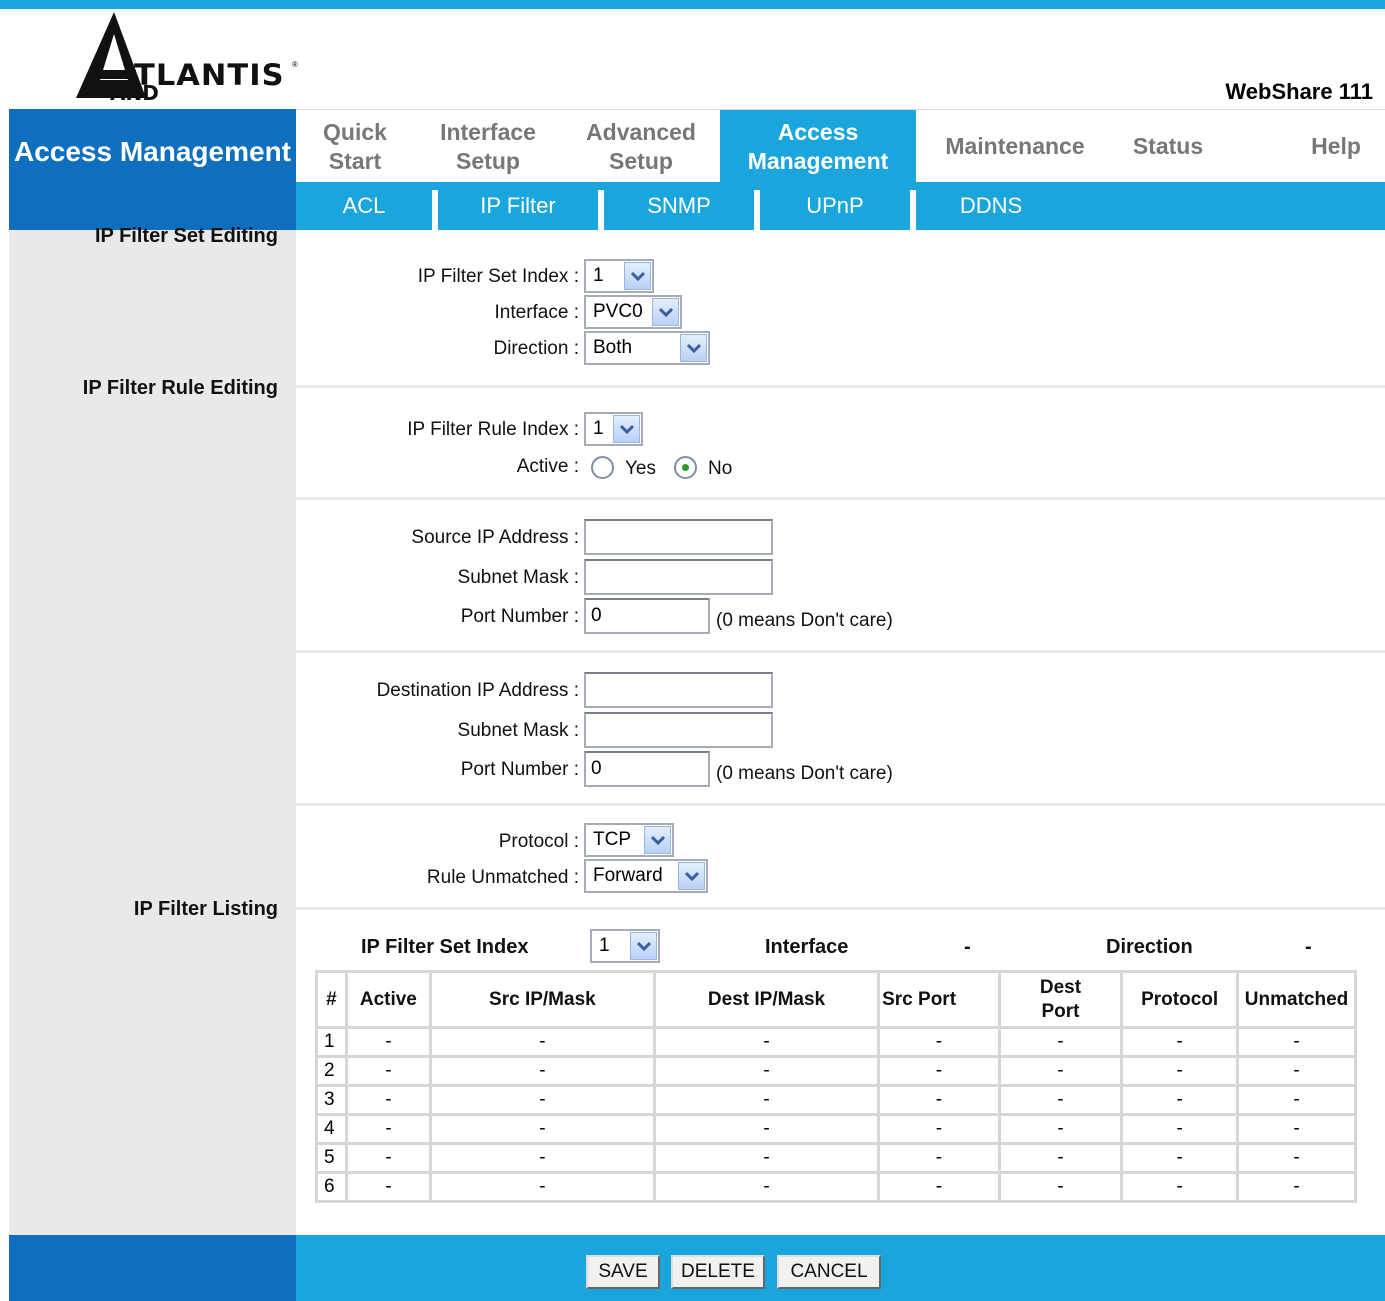 This screenshot has width=1385, height=1301. What do you see at coordinates (355, 146) in the screenshot?
I see `nav-quick-start: Quick Start` at bounding box center [355, 146].